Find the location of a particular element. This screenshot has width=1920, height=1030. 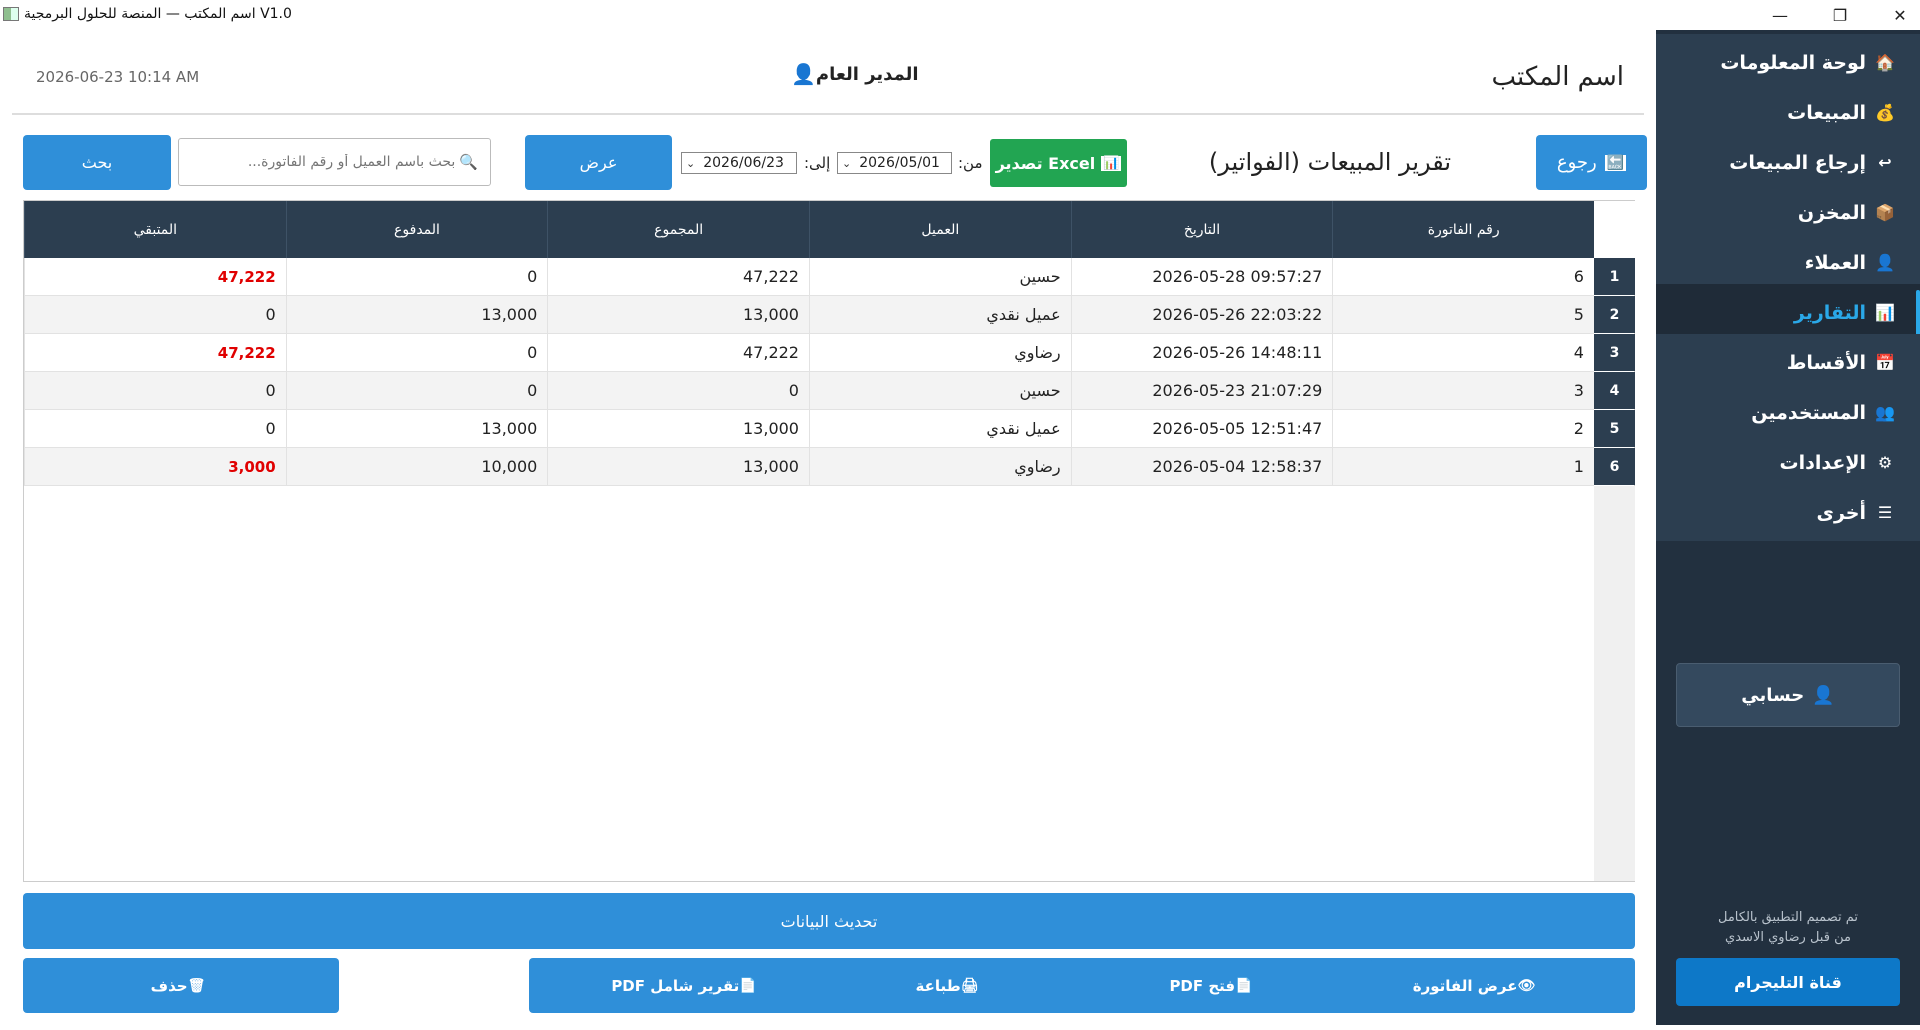

cell-total: 13,000 is located at coordinates (678, 314).